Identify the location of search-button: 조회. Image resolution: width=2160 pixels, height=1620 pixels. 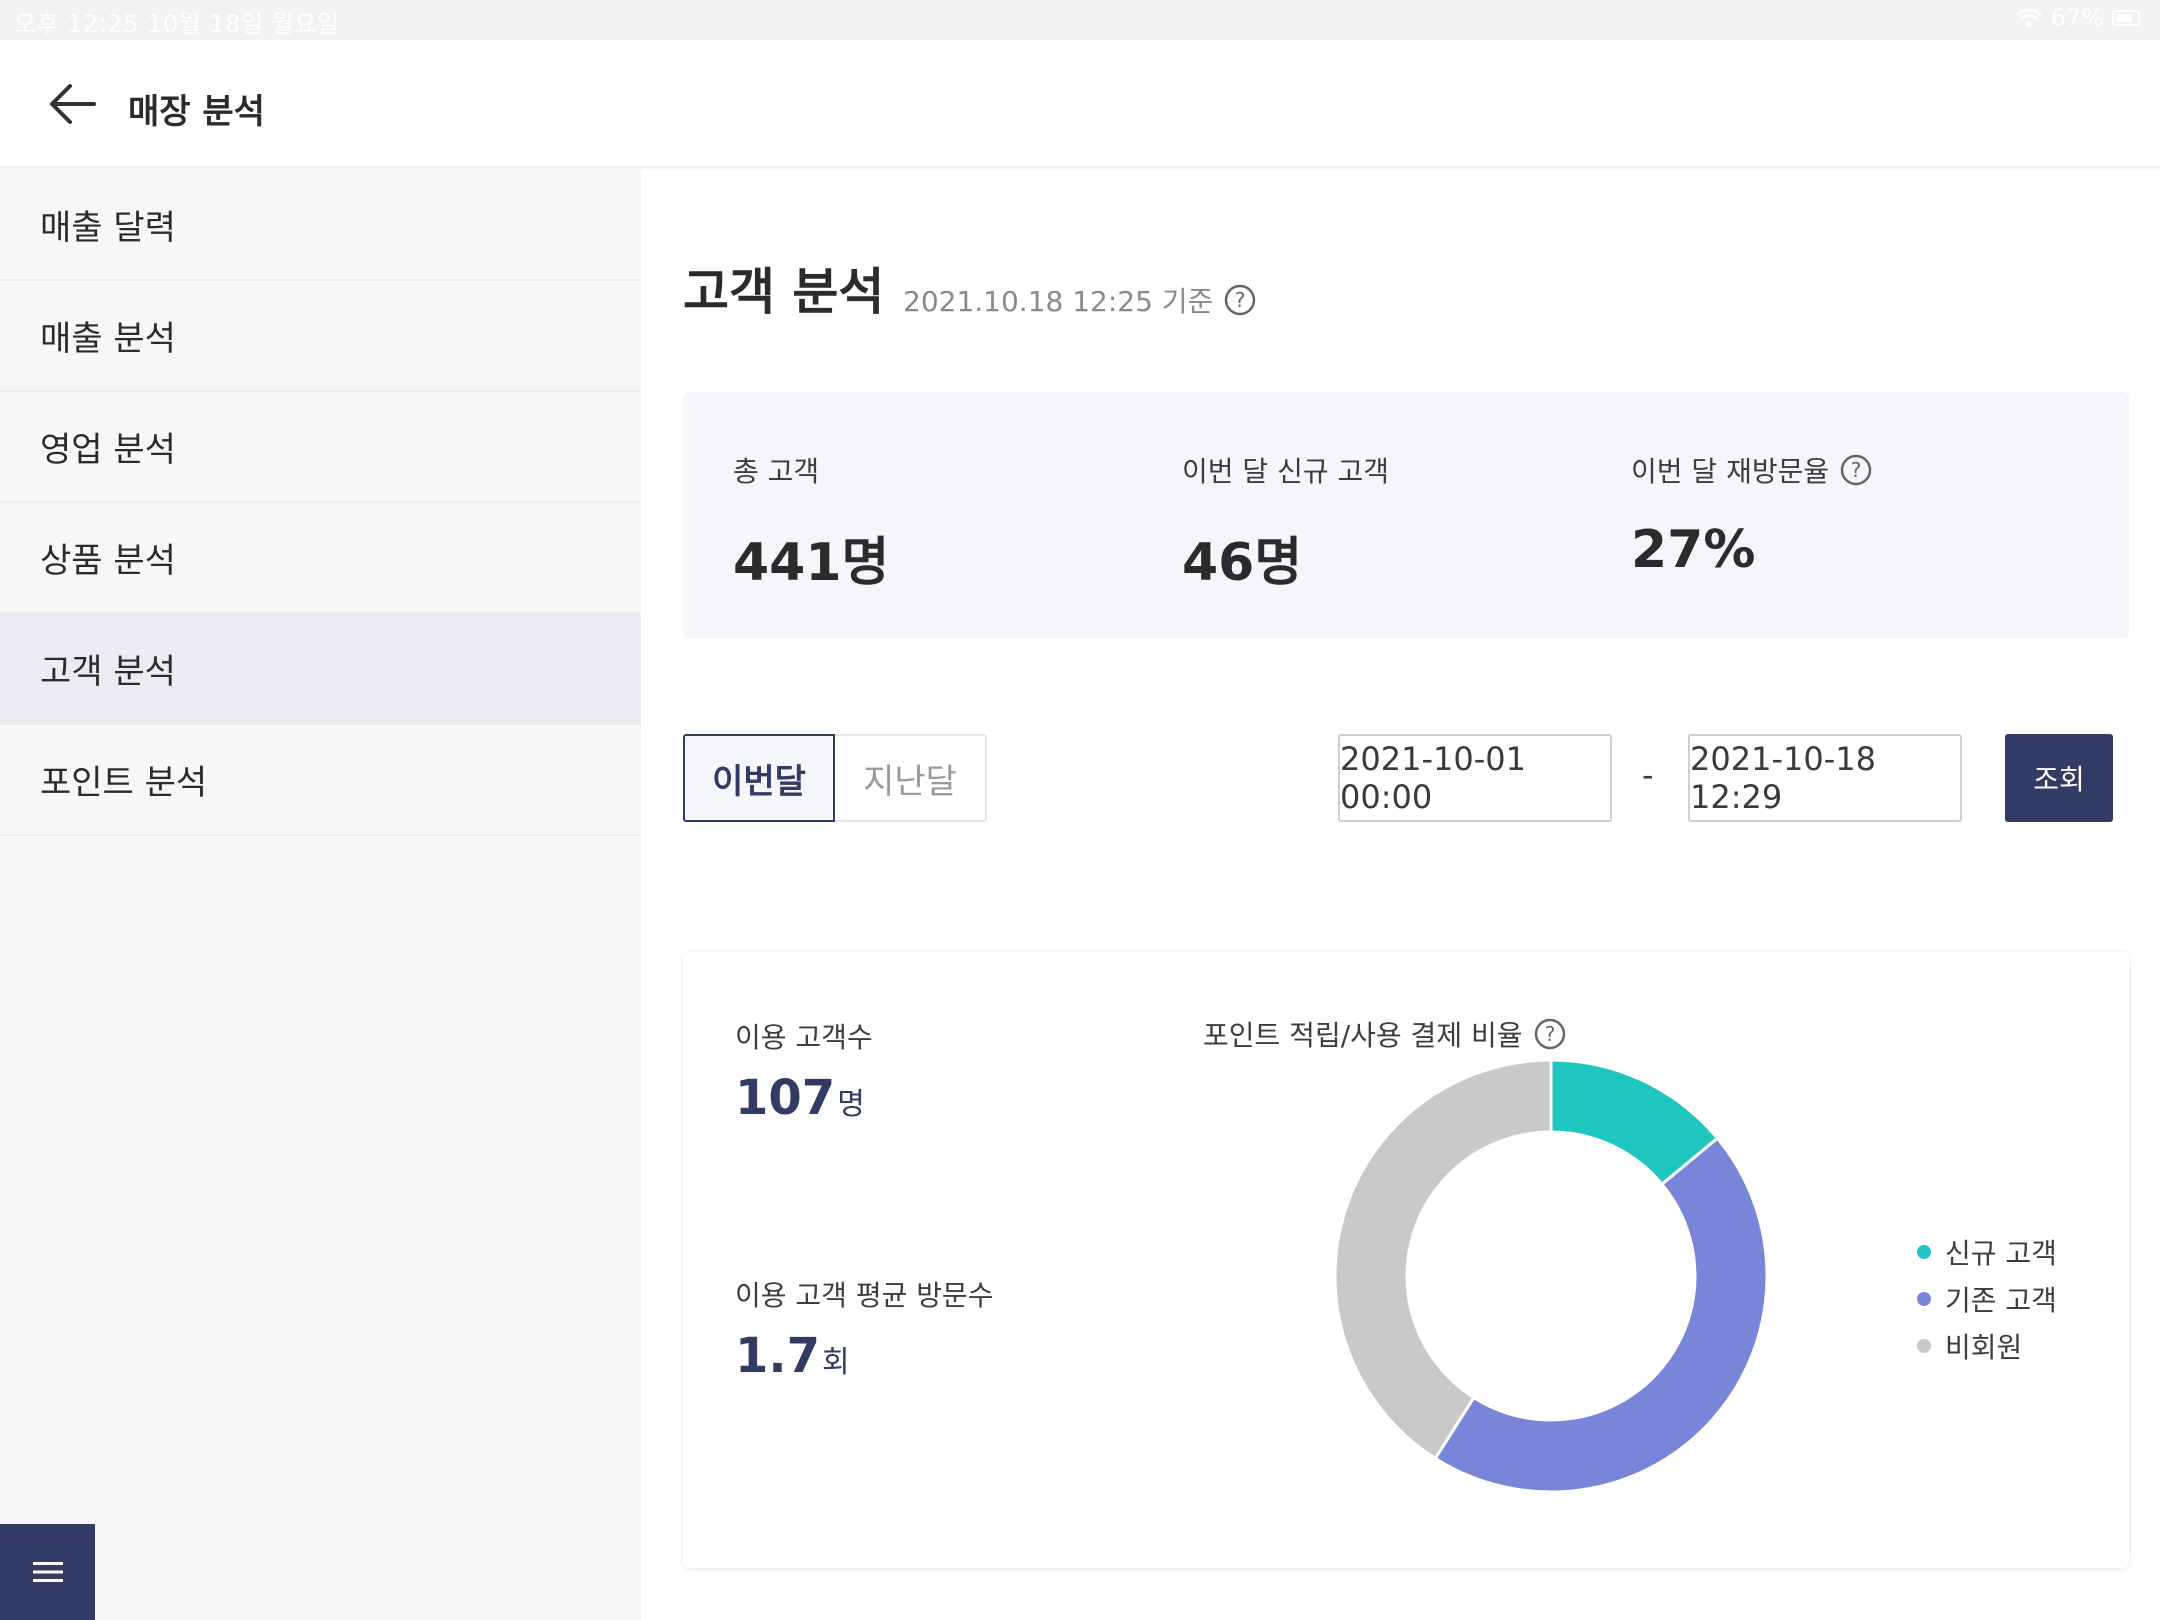
(2059, 778).